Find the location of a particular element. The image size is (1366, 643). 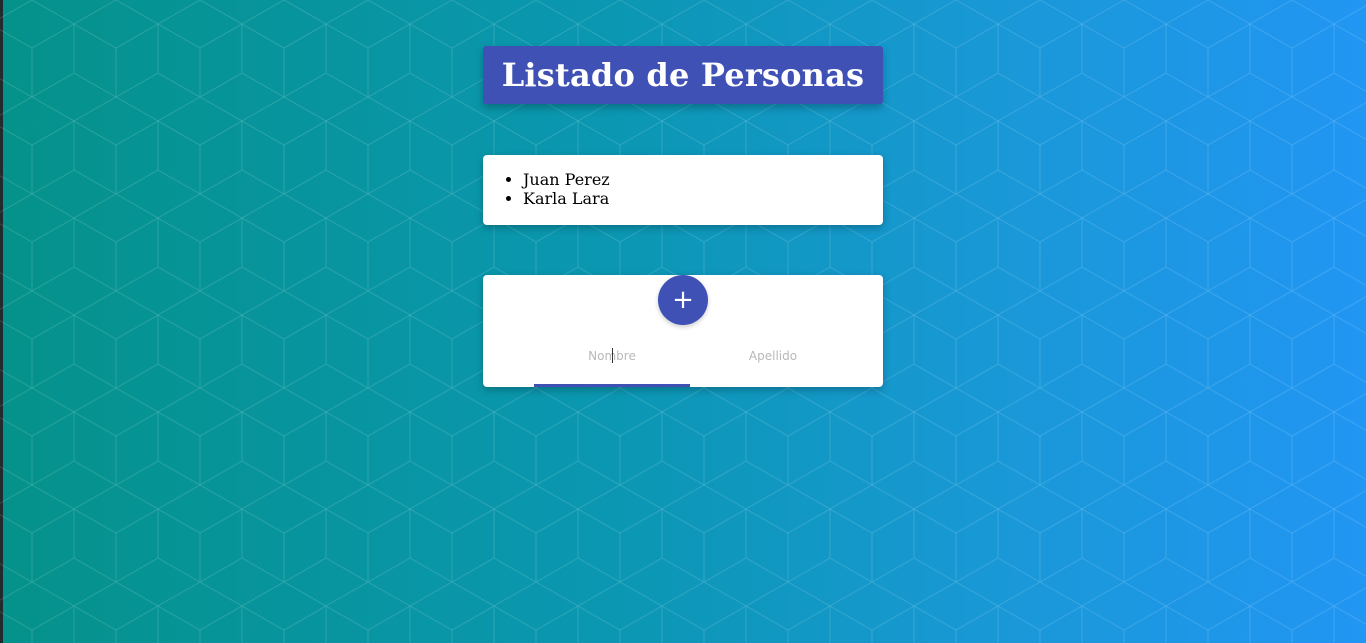

apellido-field-container is located at coordinates (773, 362).